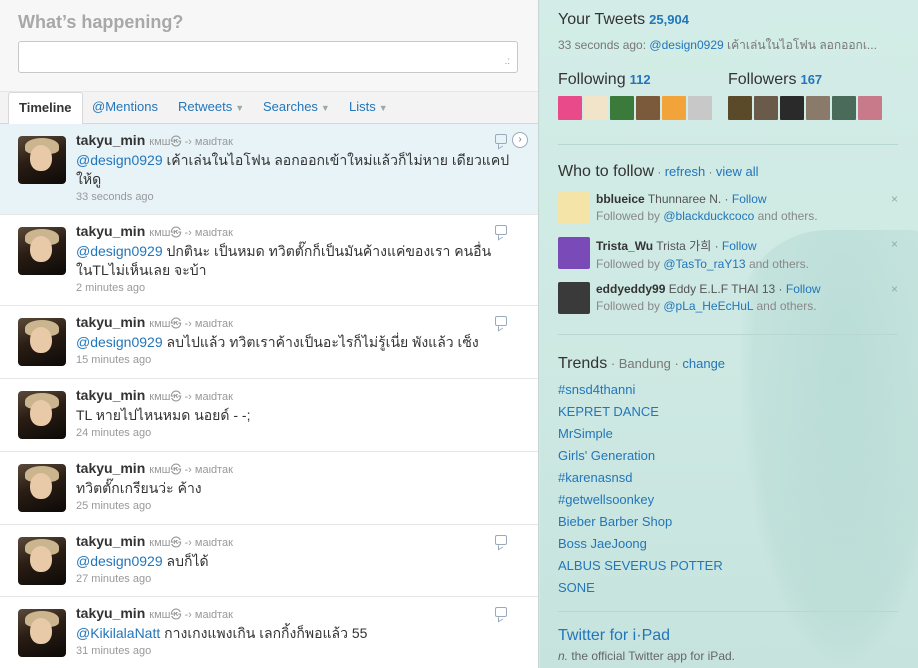 This screenshot has height=668, width=918. Describe the element at coordinates (640, 79) in the screenshot. I see `following-count: 112` at that location.